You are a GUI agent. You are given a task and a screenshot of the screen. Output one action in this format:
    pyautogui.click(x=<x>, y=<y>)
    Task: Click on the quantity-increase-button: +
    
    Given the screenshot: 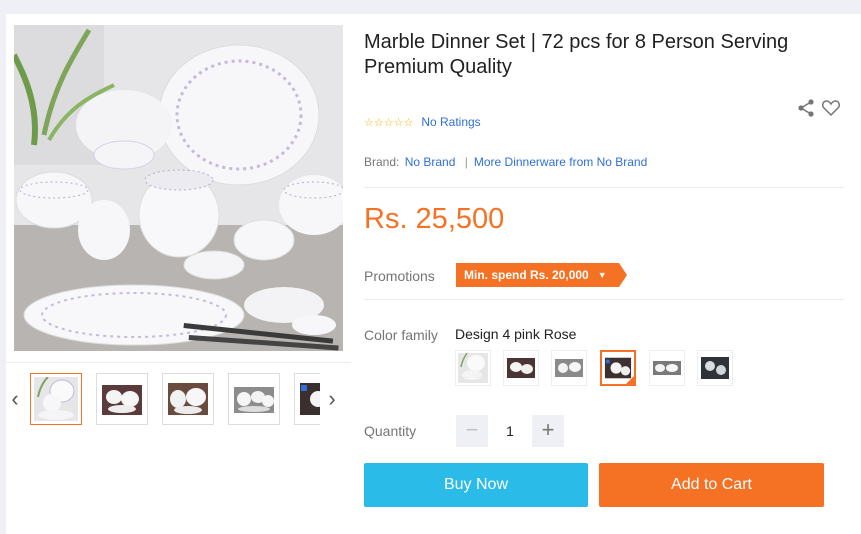 What is the action you would take?
    pyautogui.click(x=548, y=431)
    